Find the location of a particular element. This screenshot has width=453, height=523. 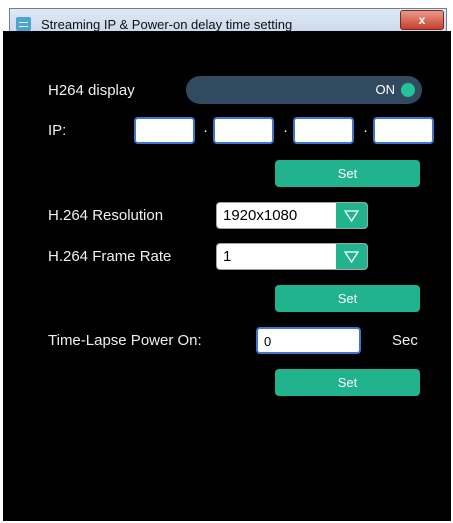

ip-octet-4-input is located at coordinates (403, 130).